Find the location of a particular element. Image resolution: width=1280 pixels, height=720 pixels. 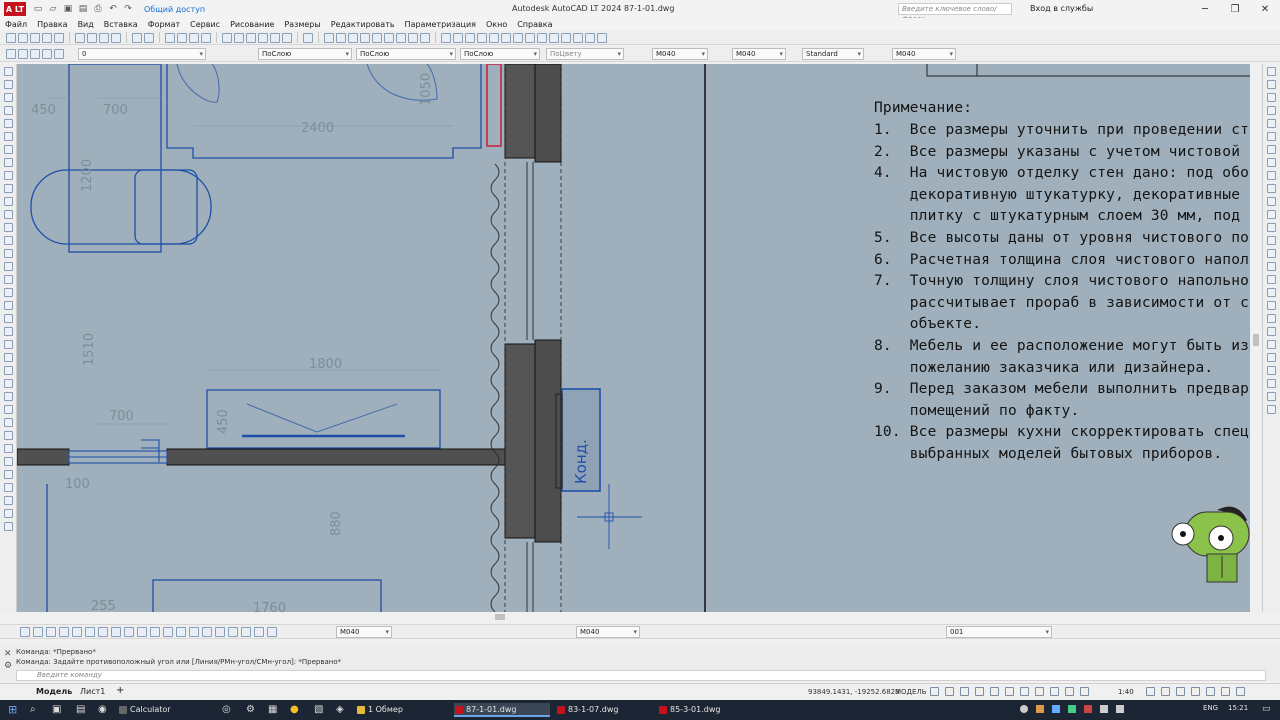

app-icon: ▧ is located at coordinates (318, 709).